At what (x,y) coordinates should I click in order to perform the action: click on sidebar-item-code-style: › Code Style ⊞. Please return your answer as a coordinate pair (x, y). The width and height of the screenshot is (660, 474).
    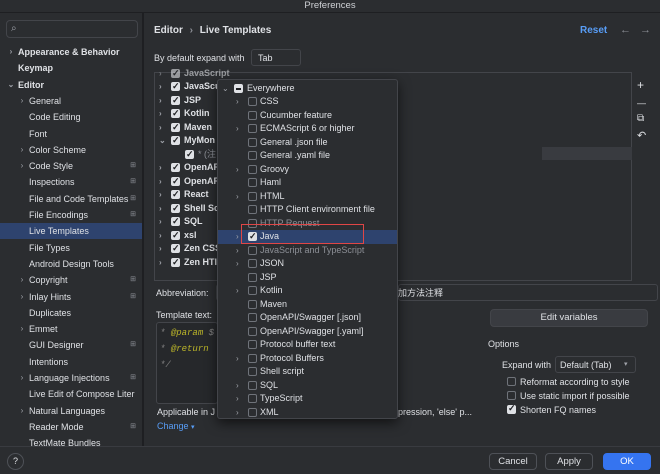
    Looking at the image, I should click on (71, 166).